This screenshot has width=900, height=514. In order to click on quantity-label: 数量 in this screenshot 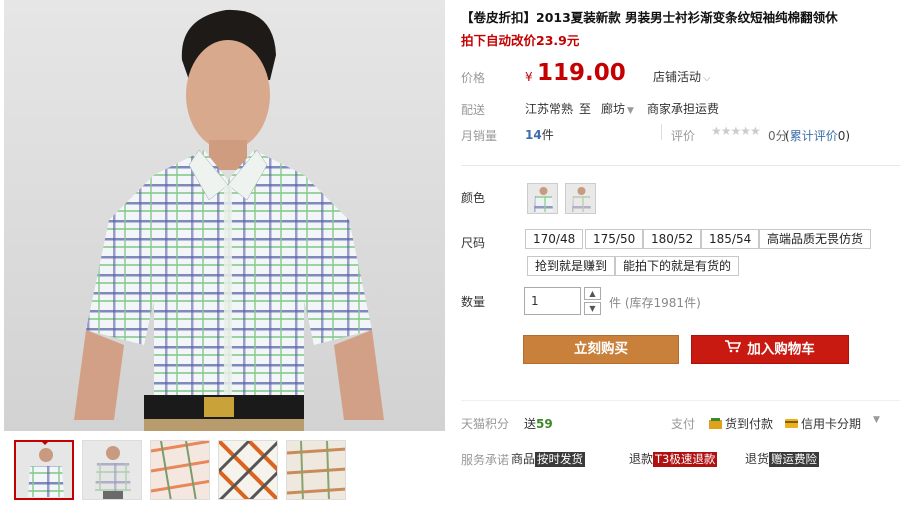, I will do `click(473, 302)`.